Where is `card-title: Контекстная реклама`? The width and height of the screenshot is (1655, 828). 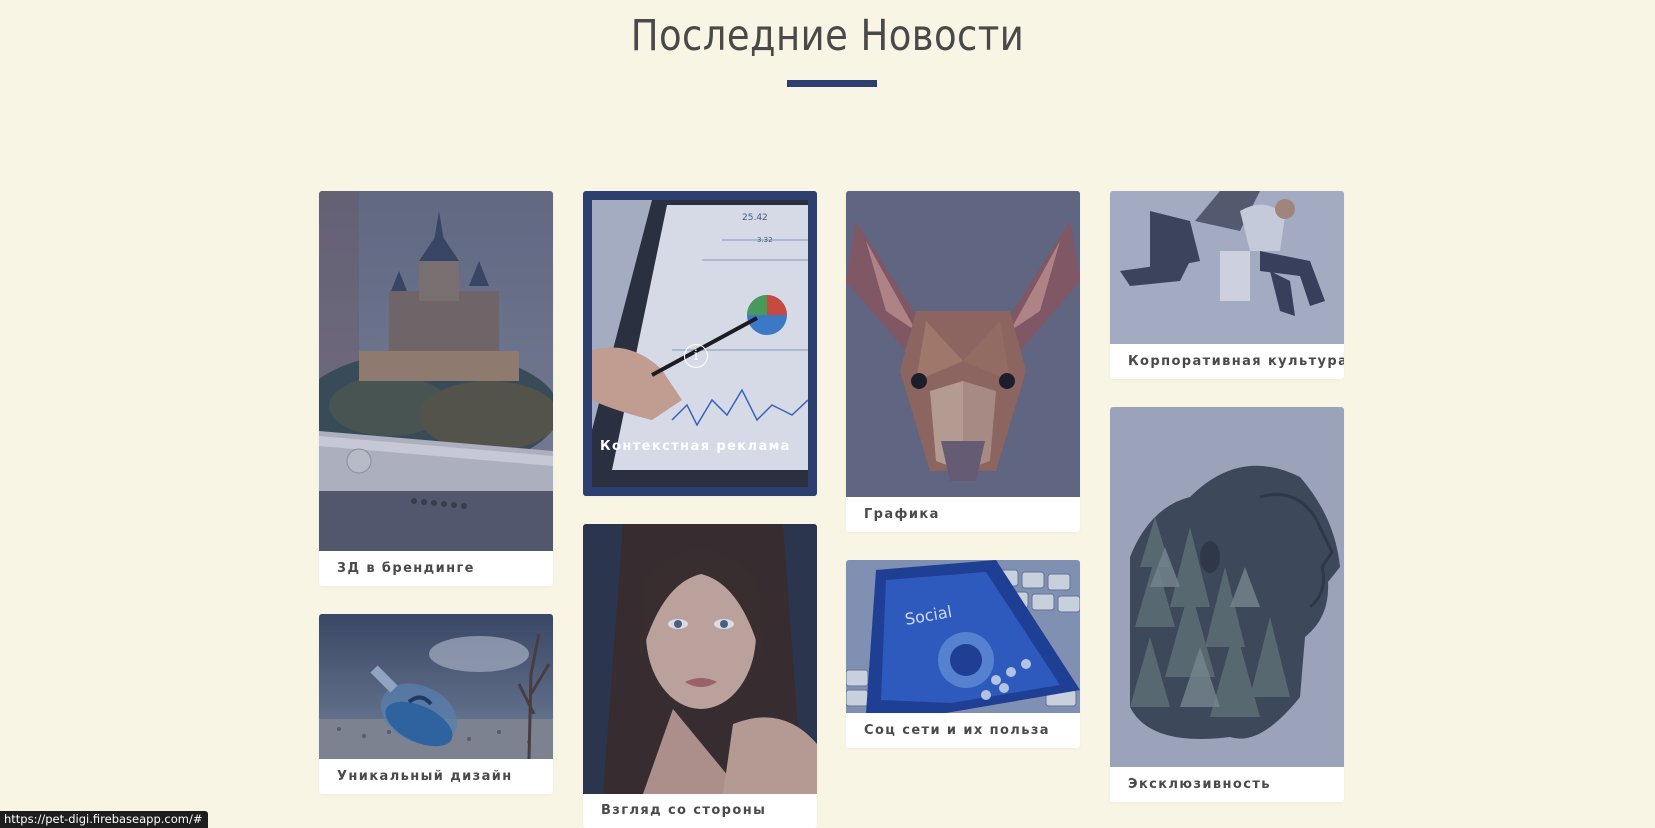
card-title: Контекстная реклама is located at coordinates (695, 446).